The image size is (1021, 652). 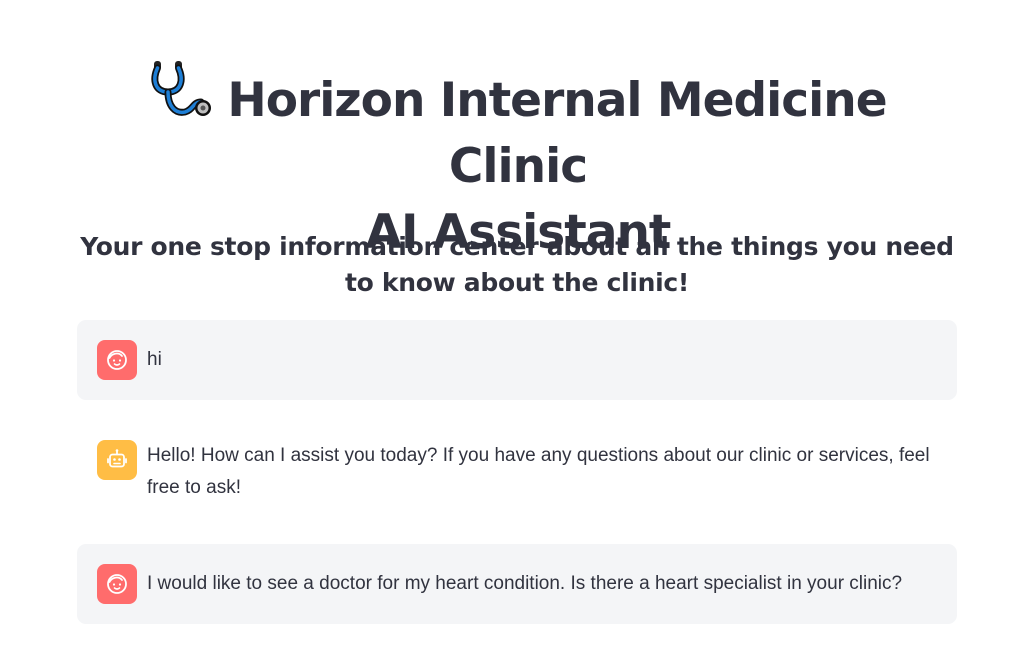 I want to click on title-line-1: Horizon Internal Medicine Clinic, so click(x=557, y=133).